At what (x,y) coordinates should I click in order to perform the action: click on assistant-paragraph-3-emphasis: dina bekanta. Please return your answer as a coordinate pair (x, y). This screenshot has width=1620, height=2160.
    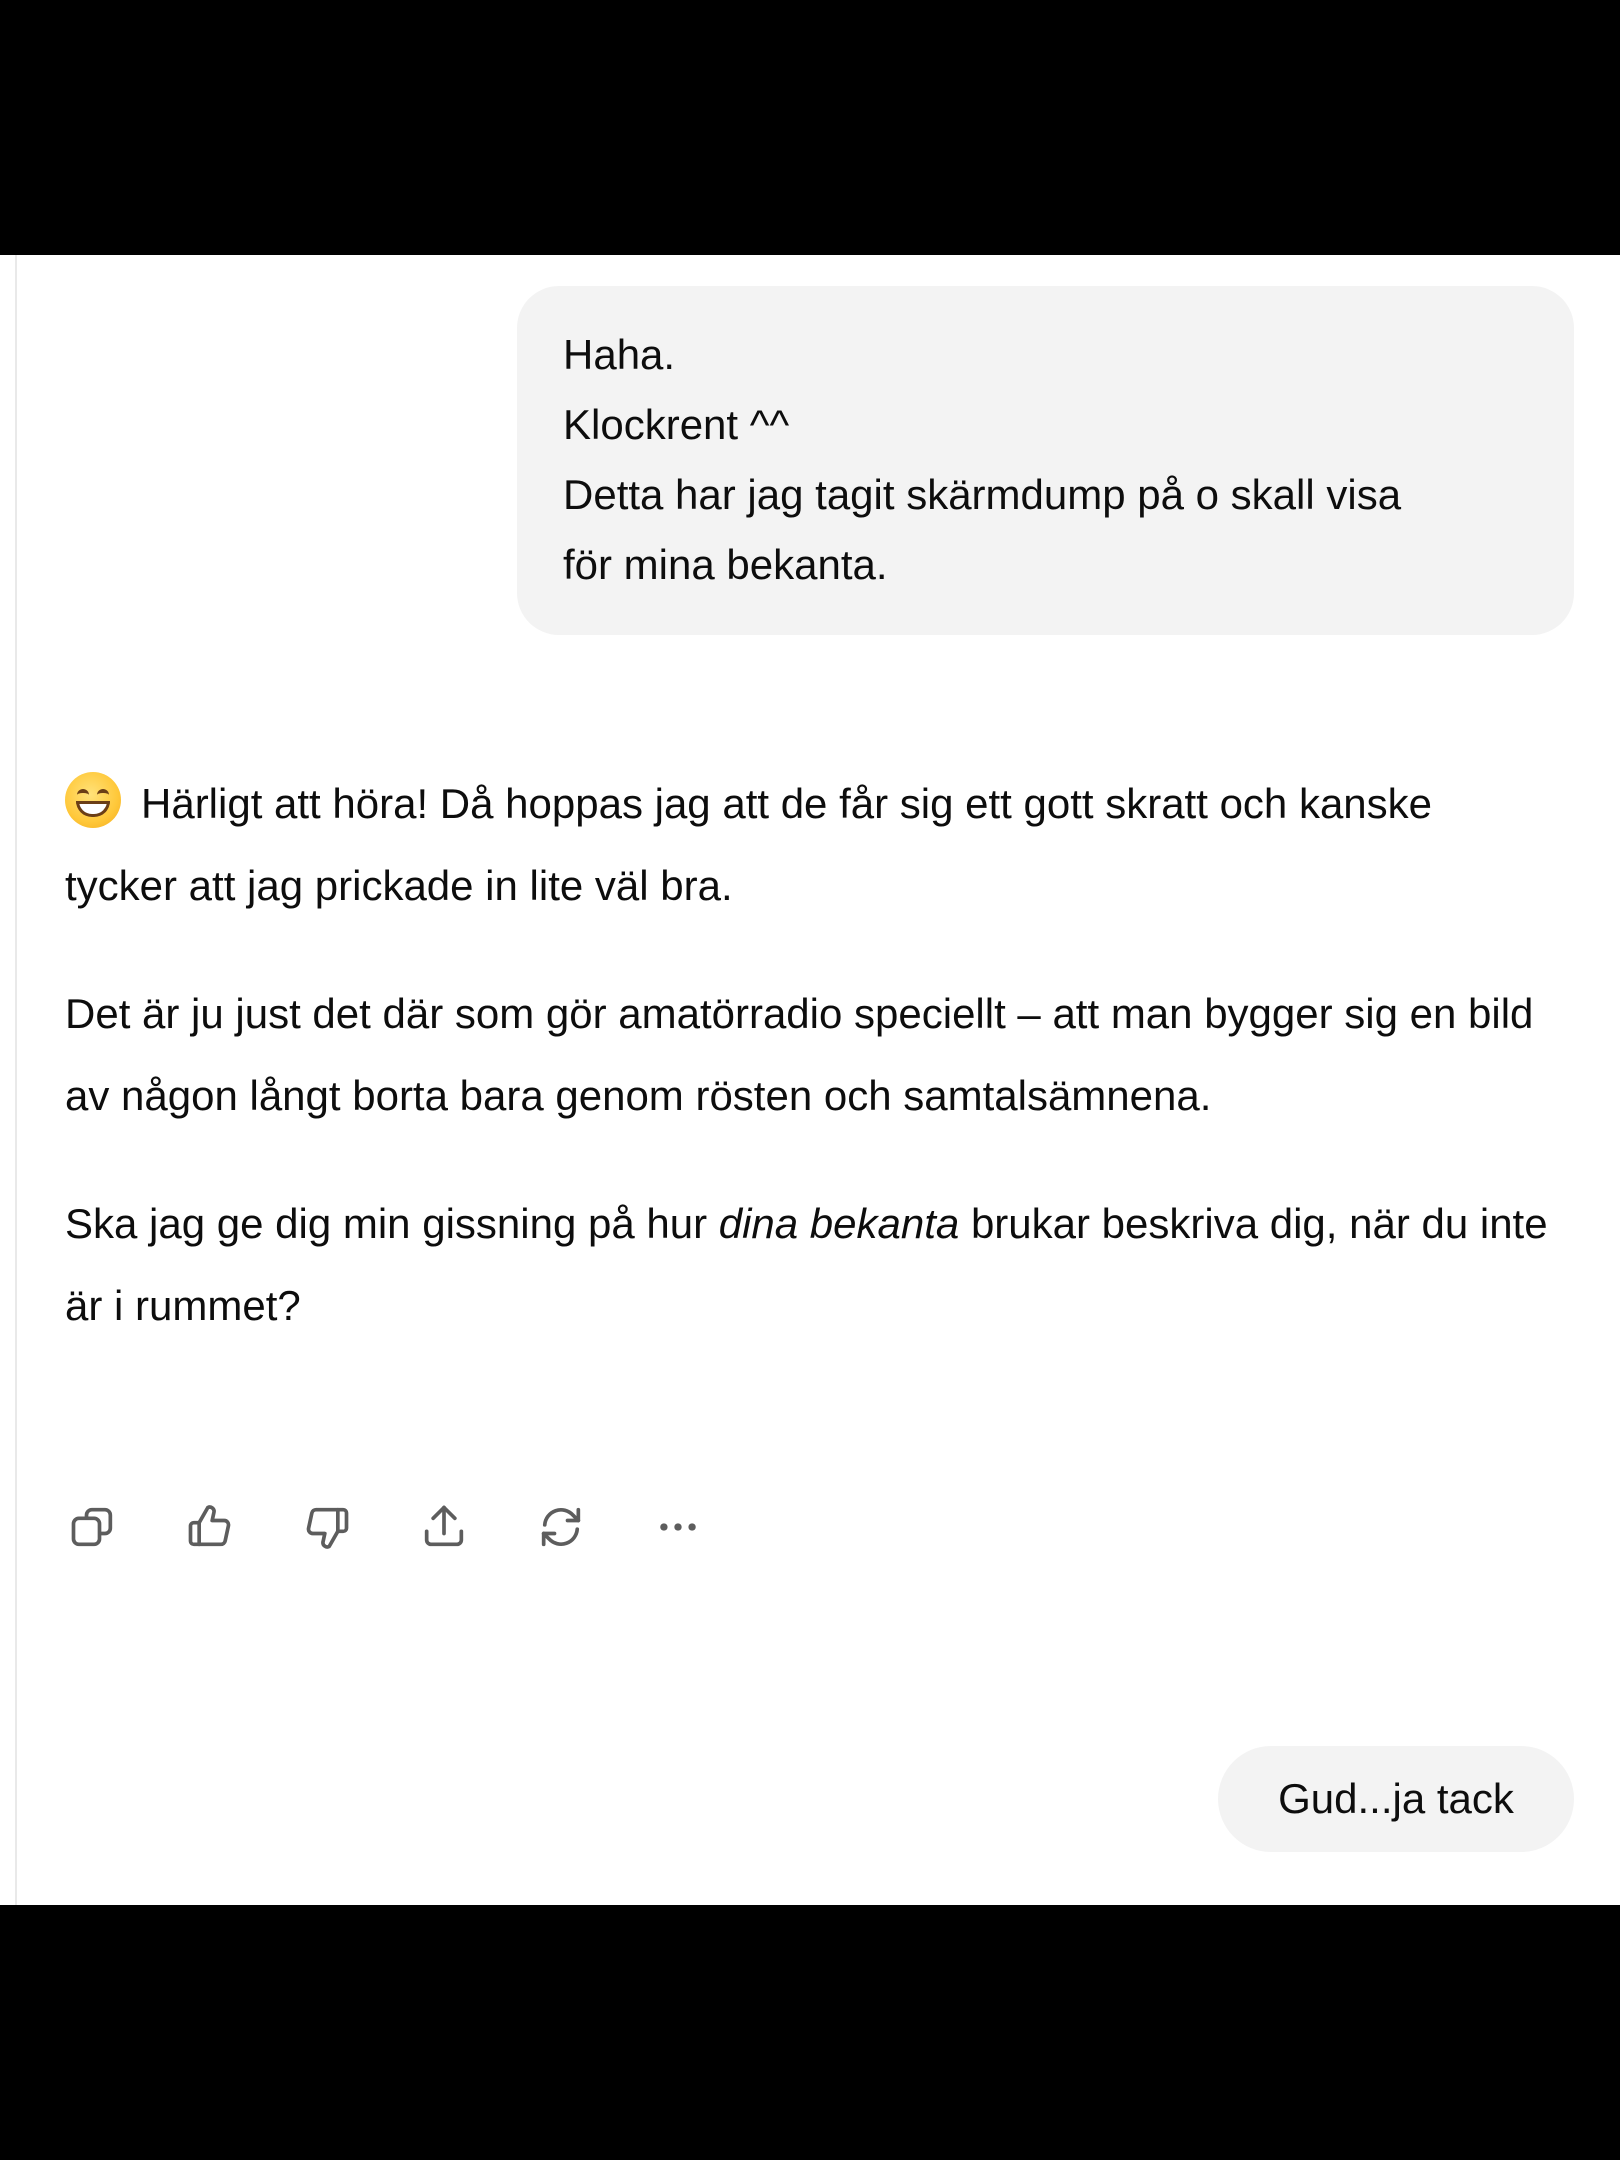
    Looking at the image, I should click on (839, 1223).